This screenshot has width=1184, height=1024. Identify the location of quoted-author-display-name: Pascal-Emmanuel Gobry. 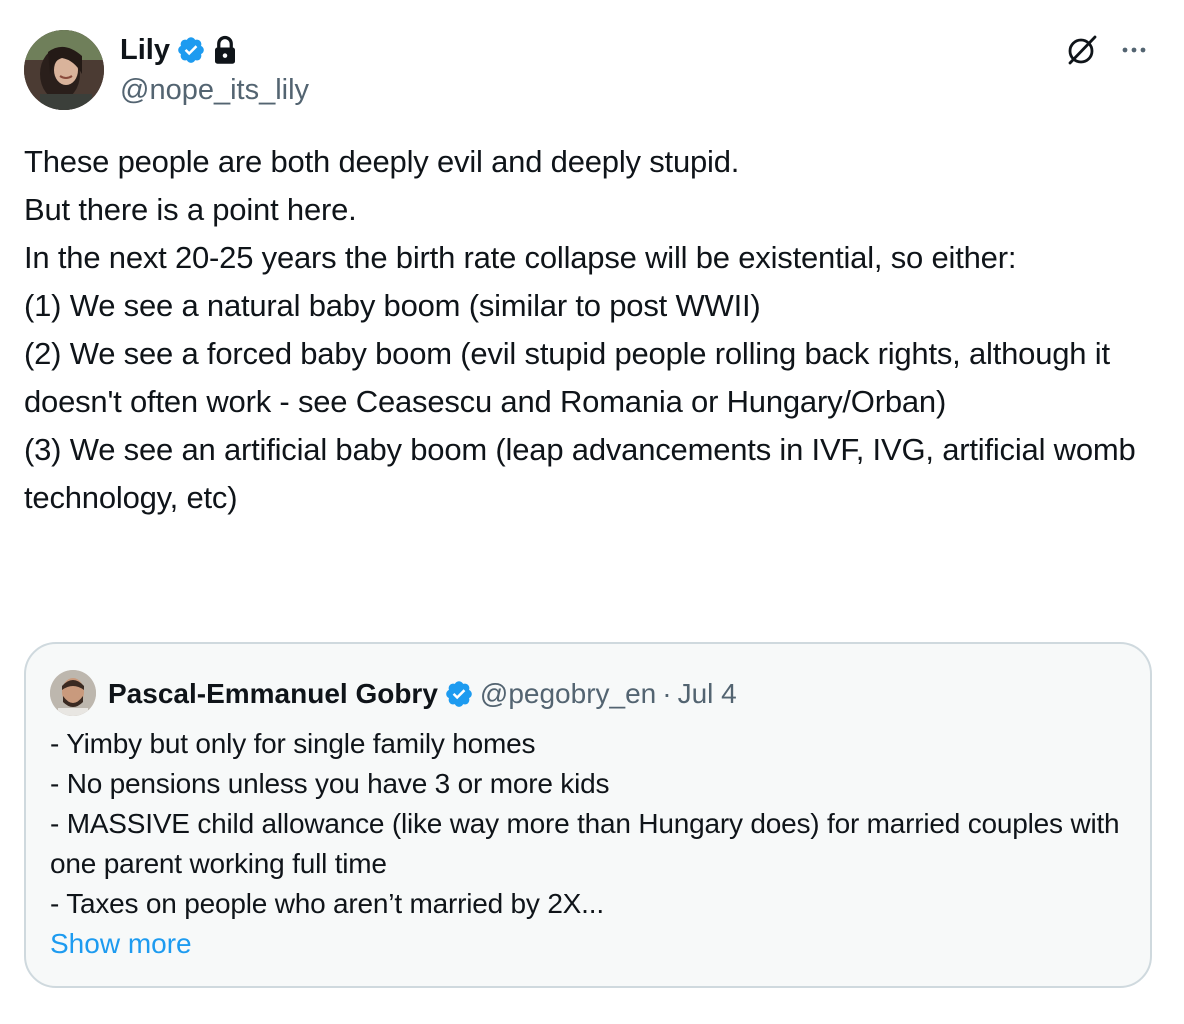
(273, 694).